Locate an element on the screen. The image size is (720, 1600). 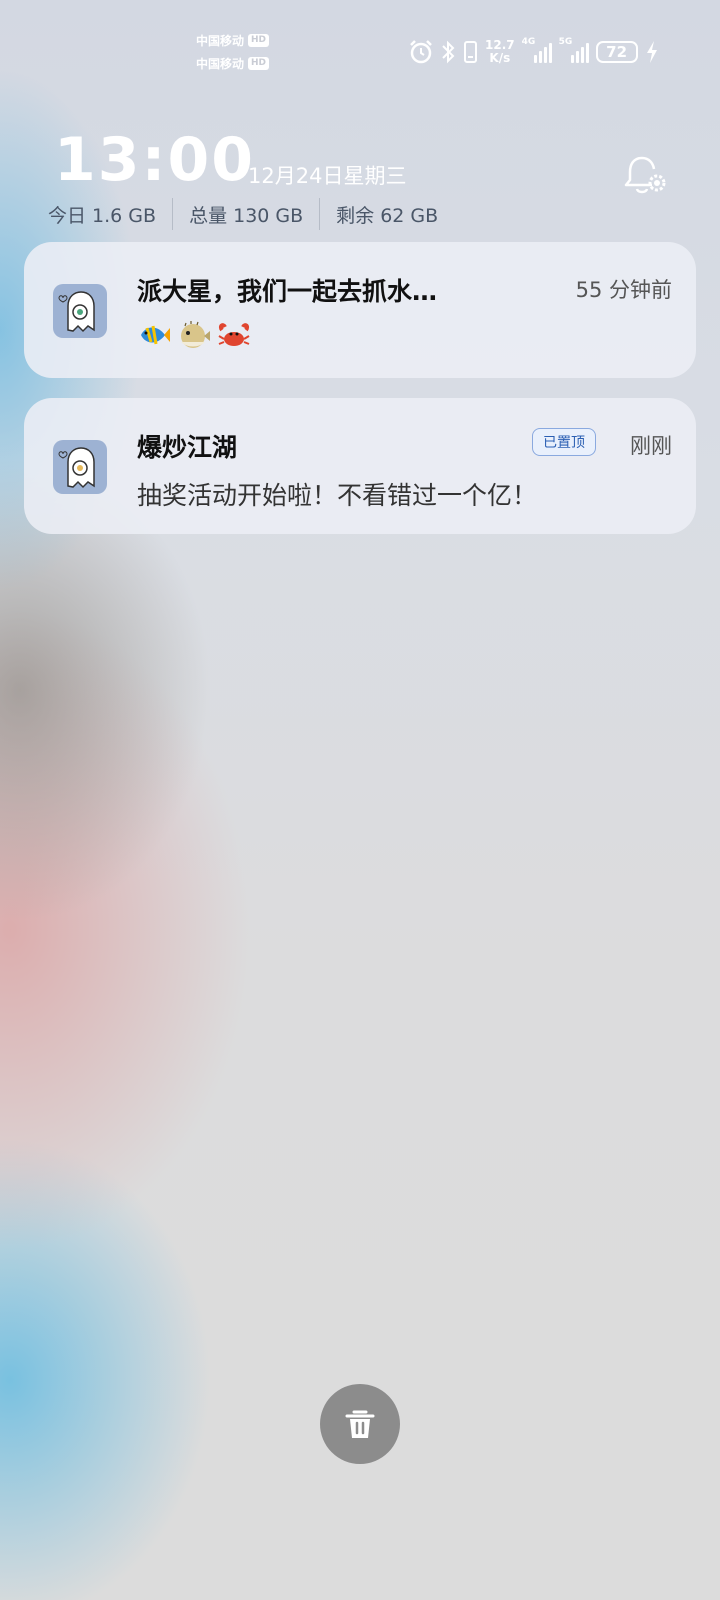
battery-level: 72 is located at coordinates (617, 52).